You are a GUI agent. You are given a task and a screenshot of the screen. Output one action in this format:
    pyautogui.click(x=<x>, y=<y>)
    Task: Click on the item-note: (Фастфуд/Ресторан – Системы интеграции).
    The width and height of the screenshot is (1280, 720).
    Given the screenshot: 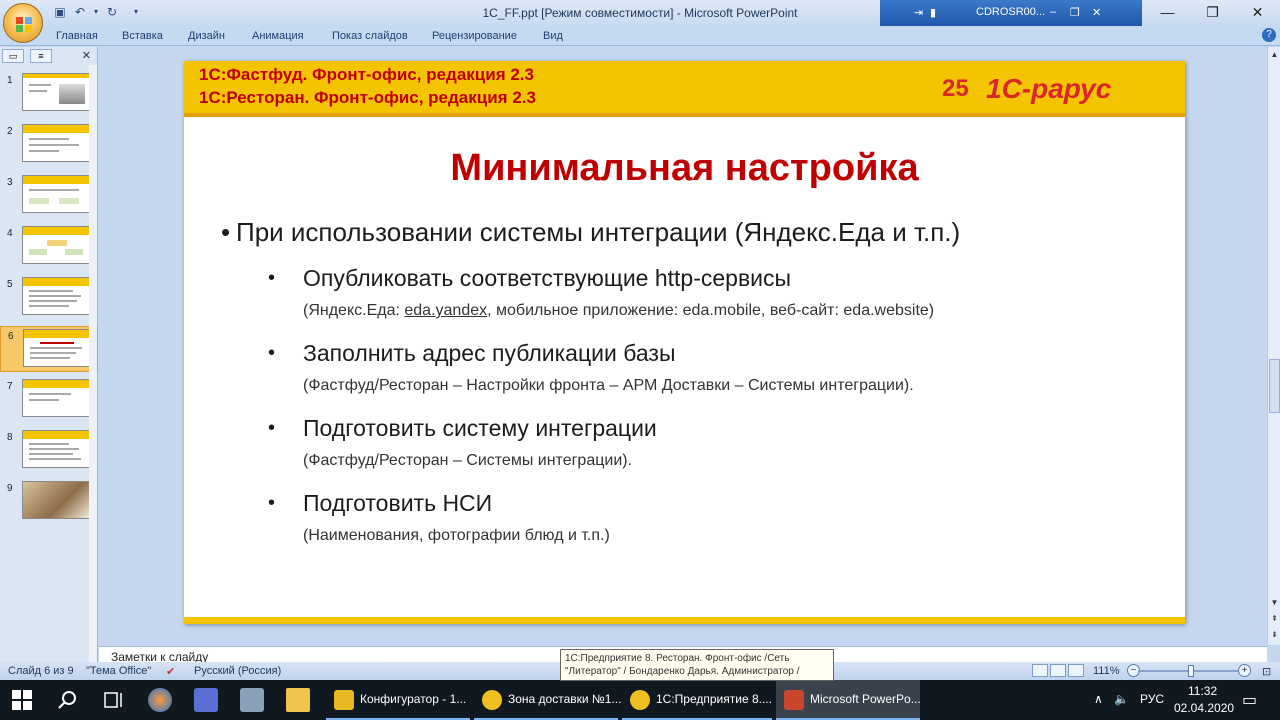 What is the action you would take?
    pyautogui.click(x=468, y=460)
    